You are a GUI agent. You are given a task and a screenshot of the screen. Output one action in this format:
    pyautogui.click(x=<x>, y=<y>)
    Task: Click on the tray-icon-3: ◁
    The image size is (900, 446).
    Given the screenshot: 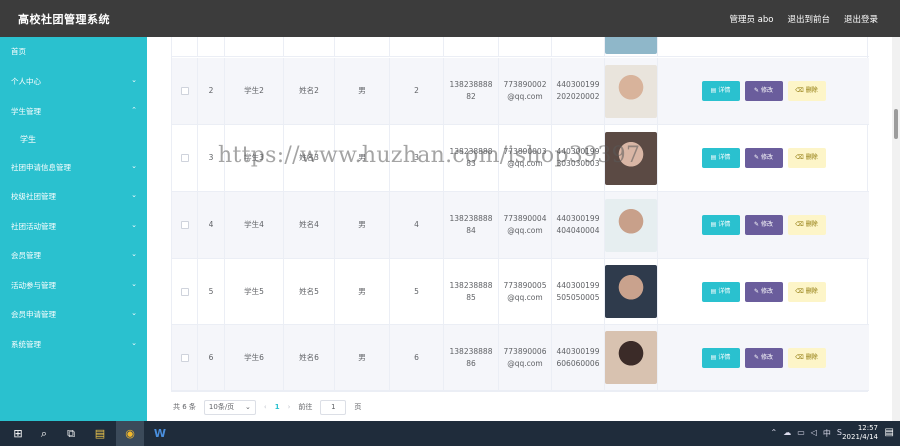 What is the action you would take?
    pyautogui.click(x=814, y=433)
    